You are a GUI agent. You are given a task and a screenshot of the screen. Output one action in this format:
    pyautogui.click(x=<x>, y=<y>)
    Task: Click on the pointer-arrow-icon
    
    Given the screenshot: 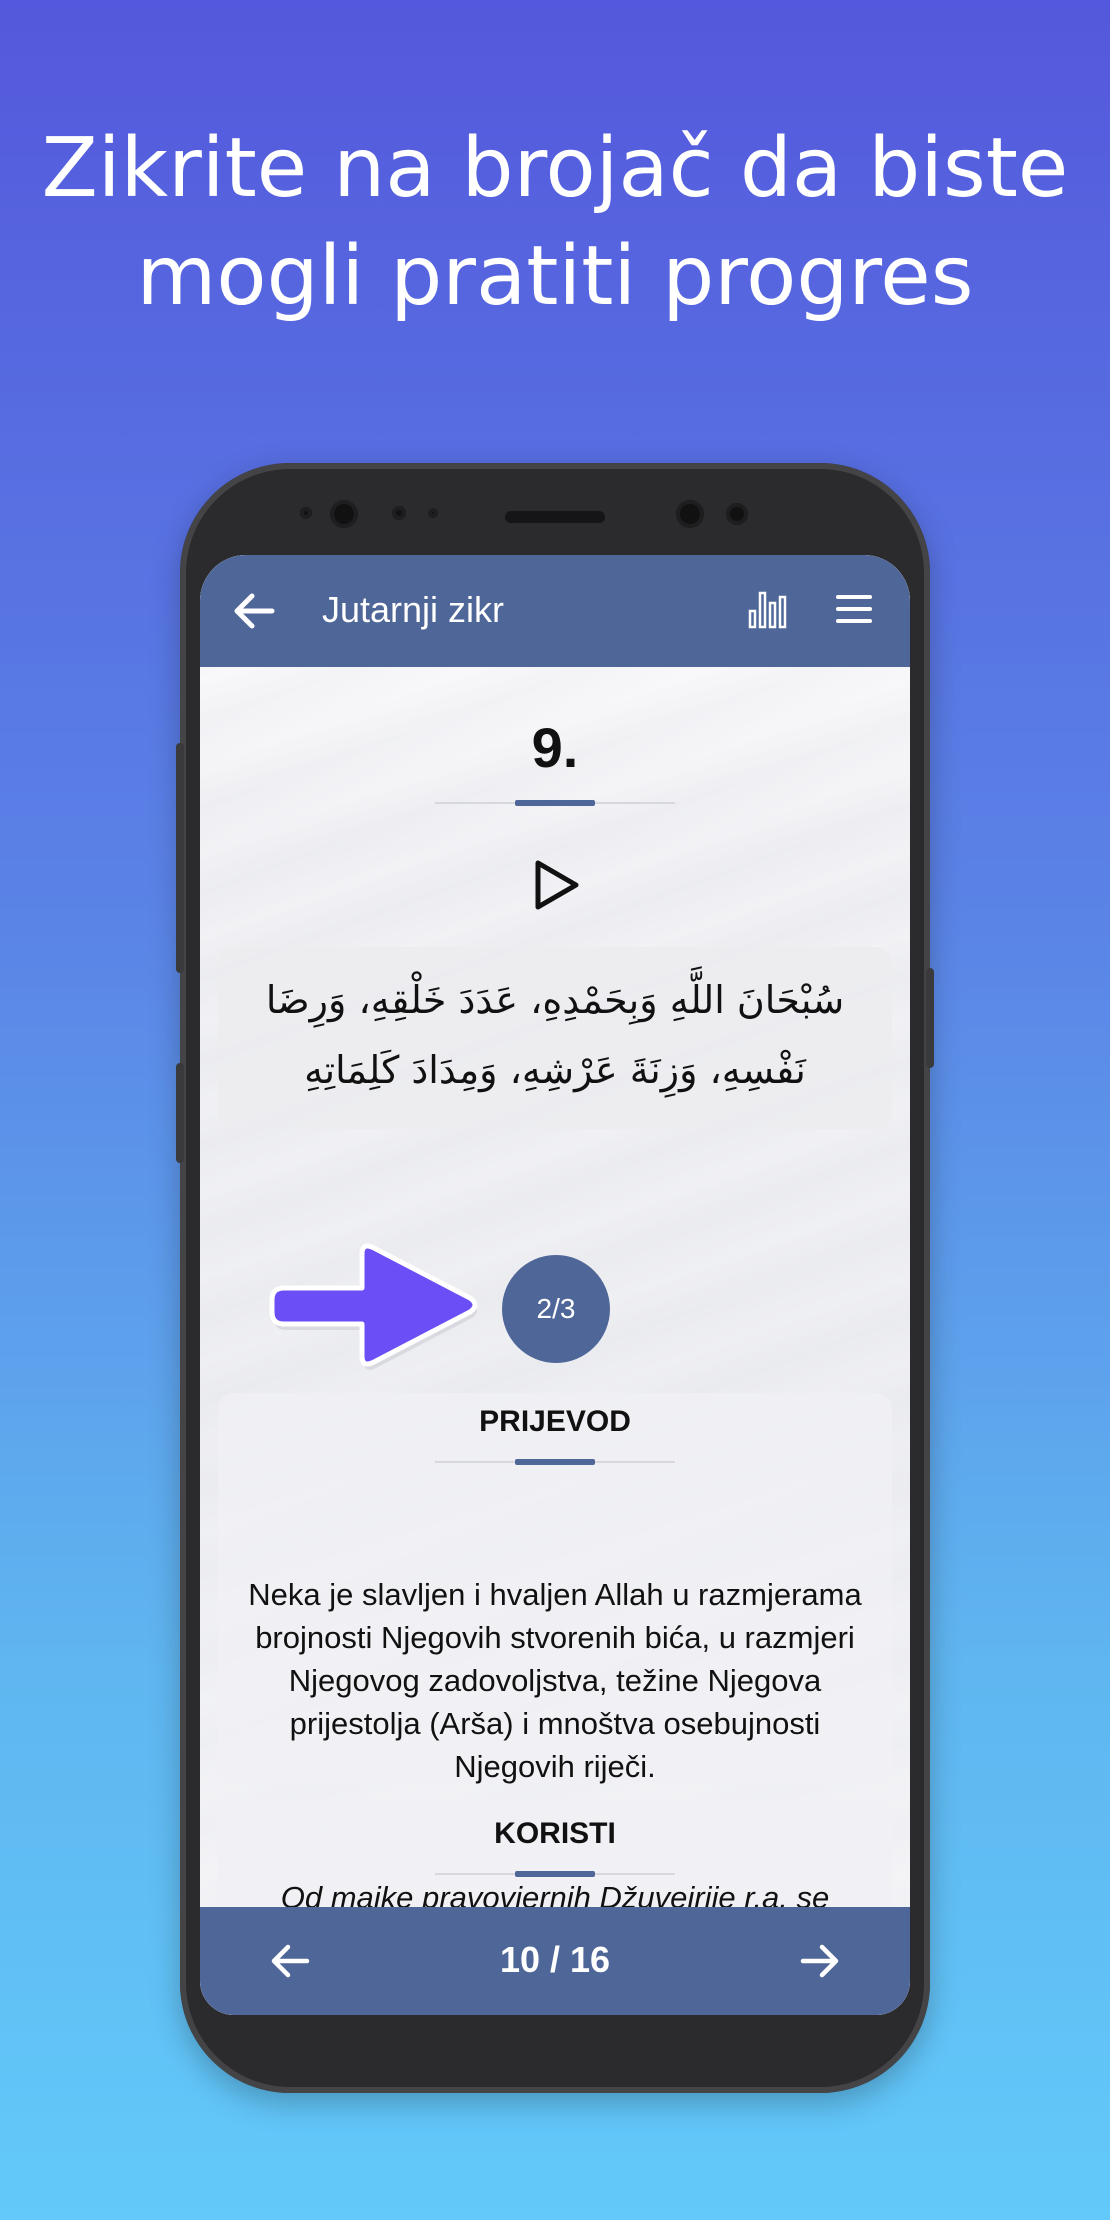 What is the action you would take?
    pyautogui.click(x=373, y=1306)
    